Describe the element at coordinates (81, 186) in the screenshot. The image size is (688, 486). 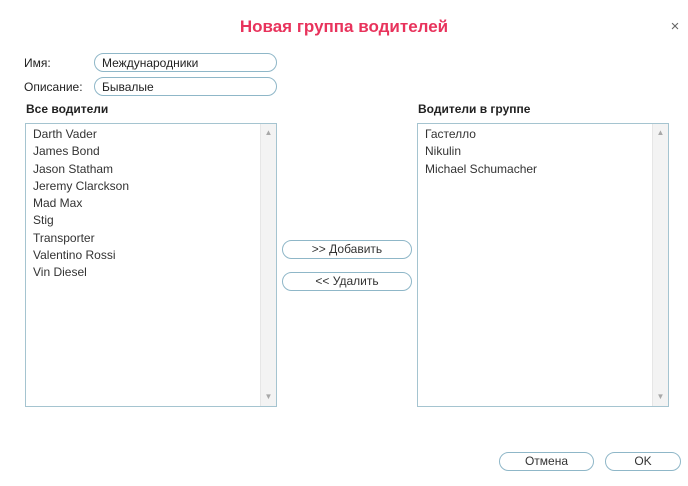
I see `list-item: Jeremy Clarckson` at that location.